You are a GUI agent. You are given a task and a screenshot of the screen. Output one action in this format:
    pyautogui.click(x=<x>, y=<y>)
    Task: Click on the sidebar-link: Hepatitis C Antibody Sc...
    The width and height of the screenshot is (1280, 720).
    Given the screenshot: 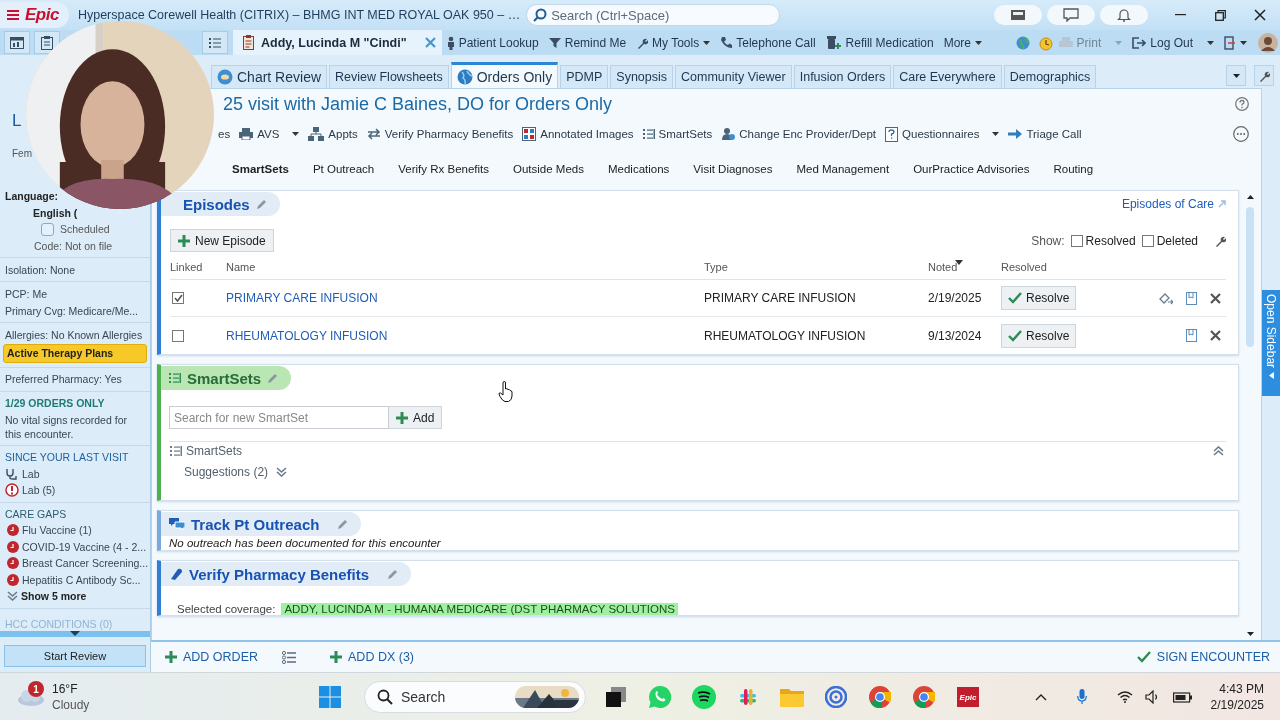 What is the action you would take?
    pyautogui.click(x=81, y=579)
    